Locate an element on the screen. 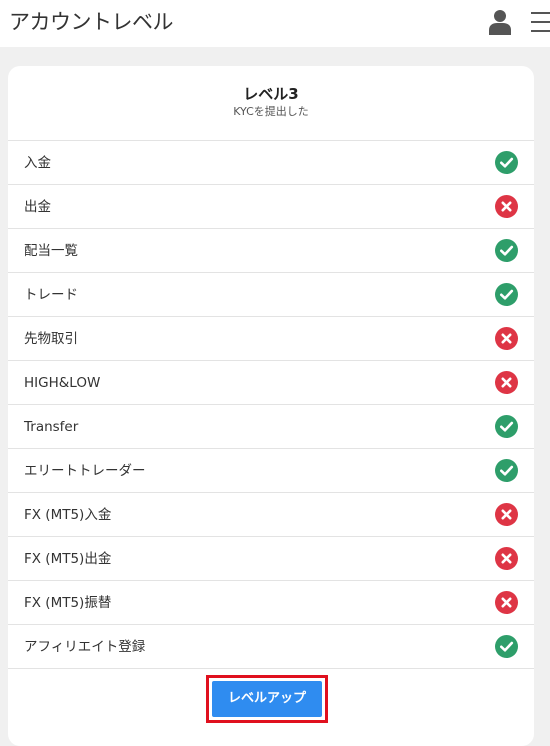 The image size is (550, 746). app-header: アカウントレベル is located at coordinates (275, 23).